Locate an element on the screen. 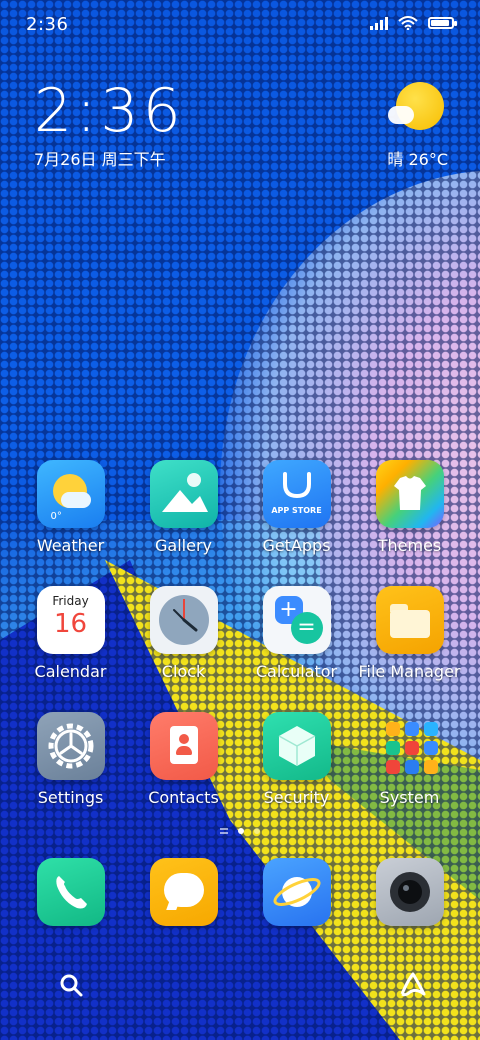 The image size is (480, 1040). settings-app-icon is located at coordinates (70, 746).